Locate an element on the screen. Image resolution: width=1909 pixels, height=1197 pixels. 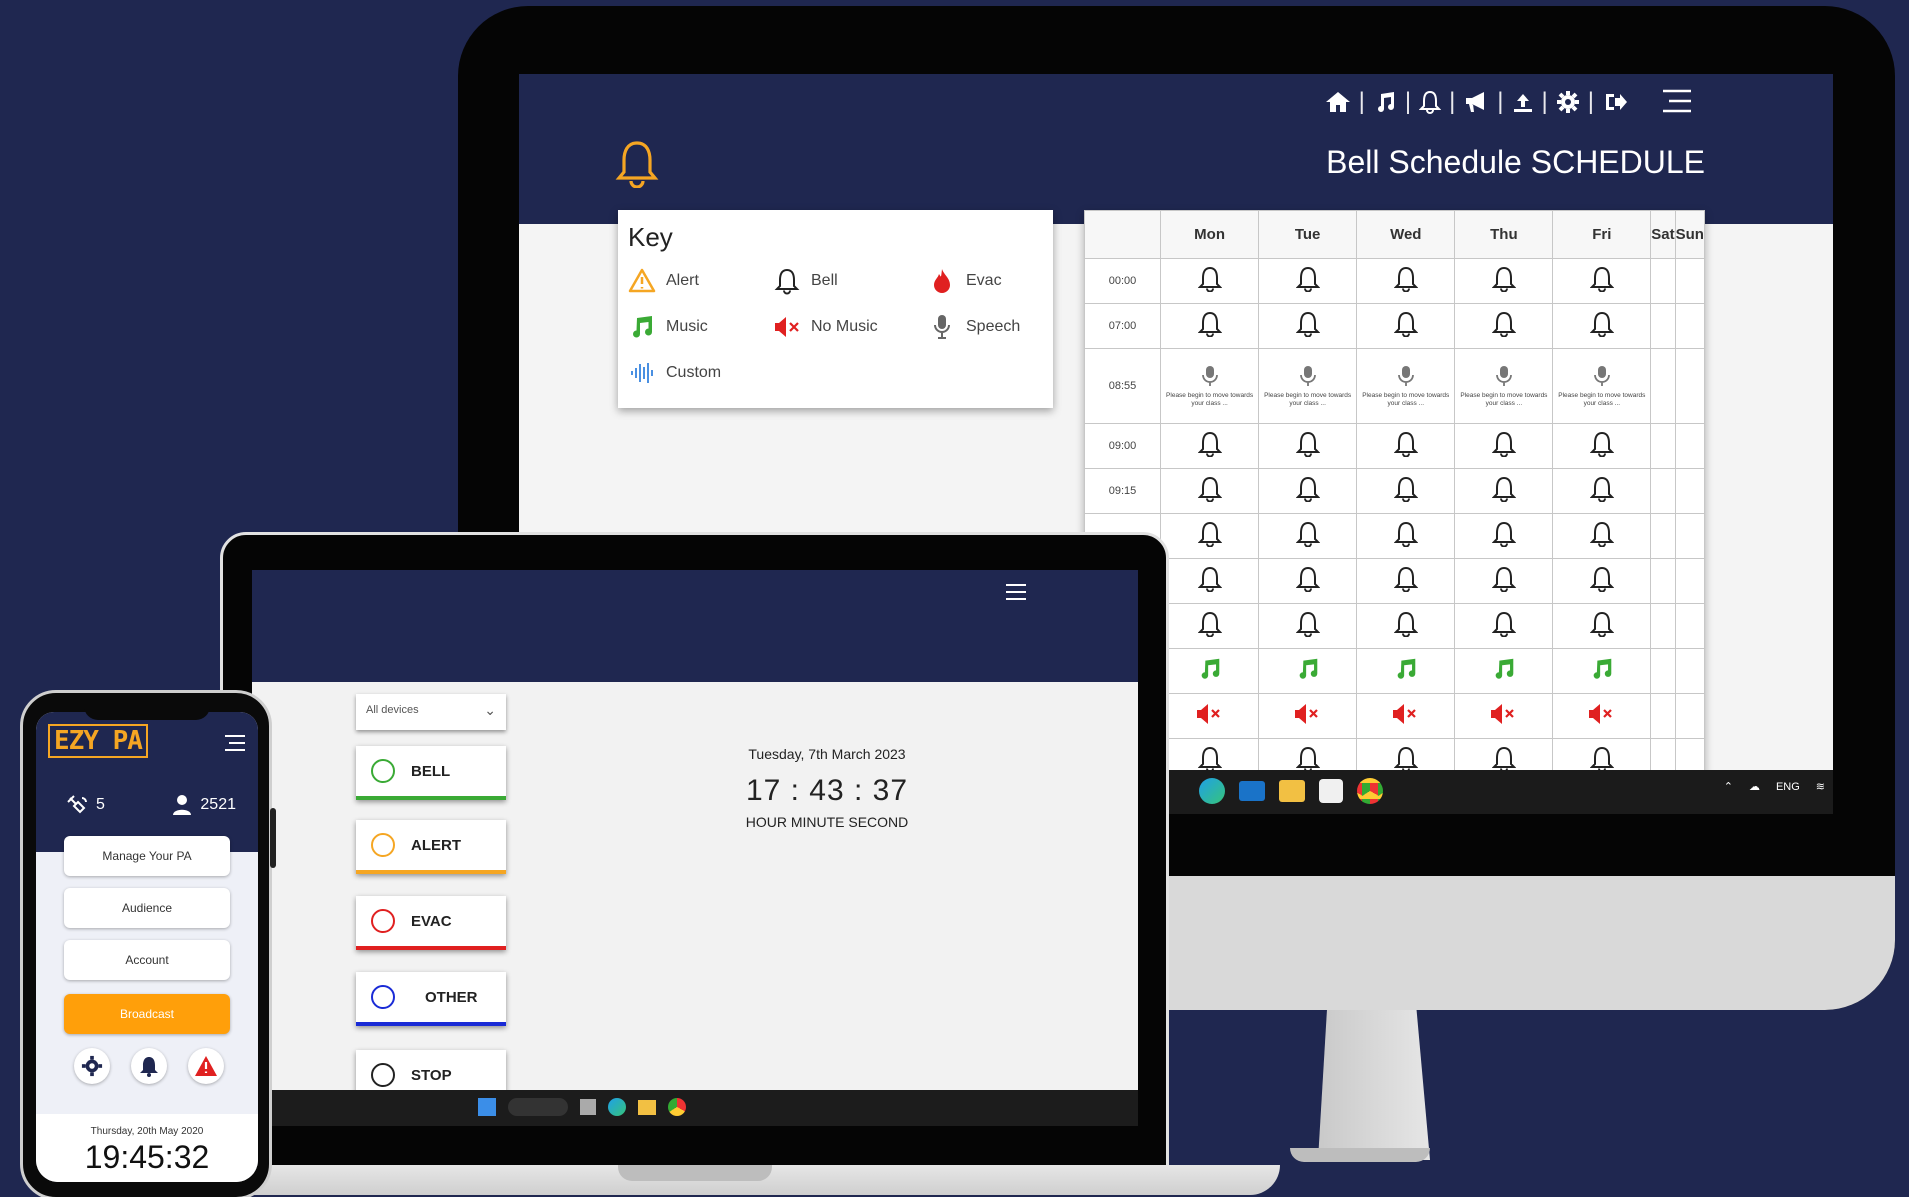
device-select: All devices ⌄ is located at coordinates (431, 712).